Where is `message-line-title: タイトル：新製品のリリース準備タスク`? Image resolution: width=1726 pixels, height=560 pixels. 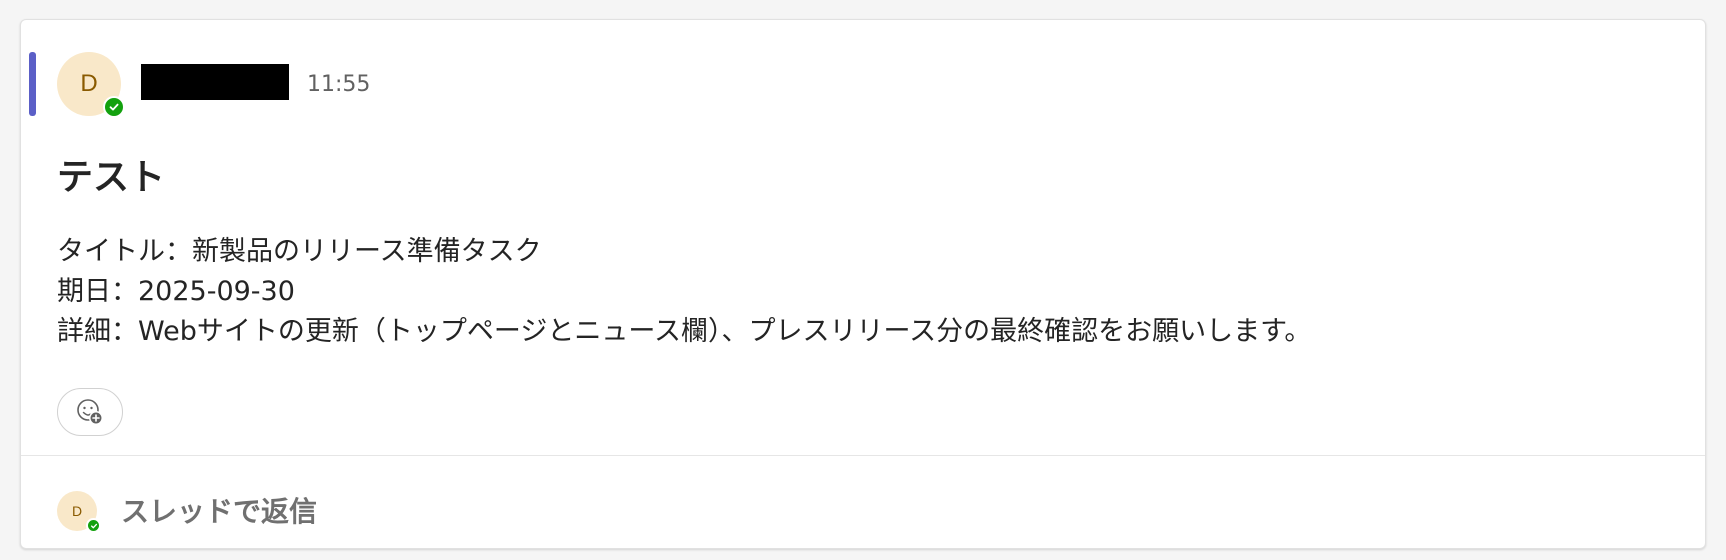
message-line-title: タイトル：新製品のリリース準備タスク is located at coordinates (299, 251).